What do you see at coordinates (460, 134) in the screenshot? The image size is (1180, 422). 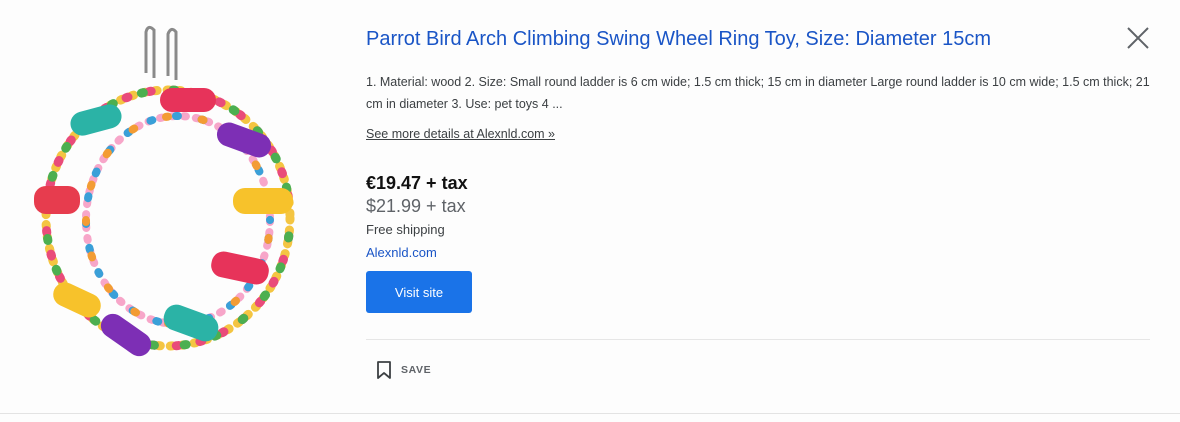 I see `see-more-details-link: See more details at Alexnld.com »` at bounding box center [460, 134].